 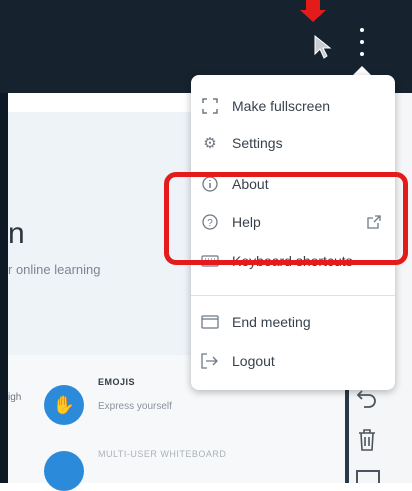 I want to click on menu-item-end-meeting: End meeting, so click(x=293, y=322).